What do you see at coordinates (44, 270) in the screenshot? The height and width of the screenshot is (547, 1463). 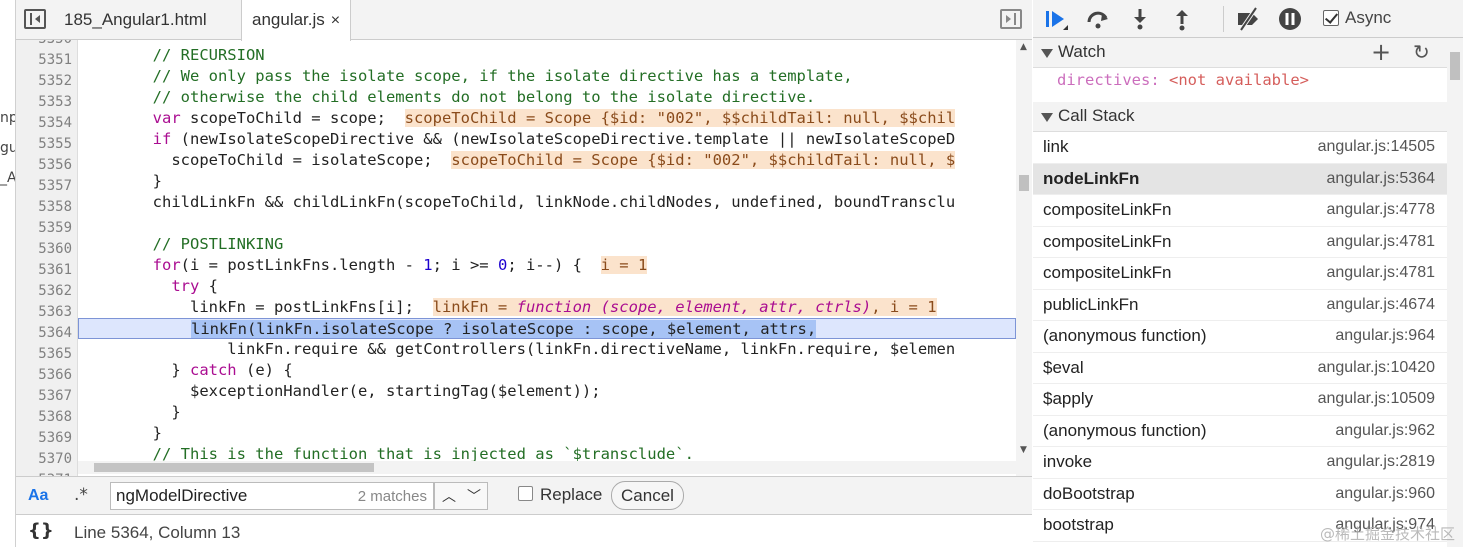 I see `line-number: 5361` at bounding box center [44, 270].